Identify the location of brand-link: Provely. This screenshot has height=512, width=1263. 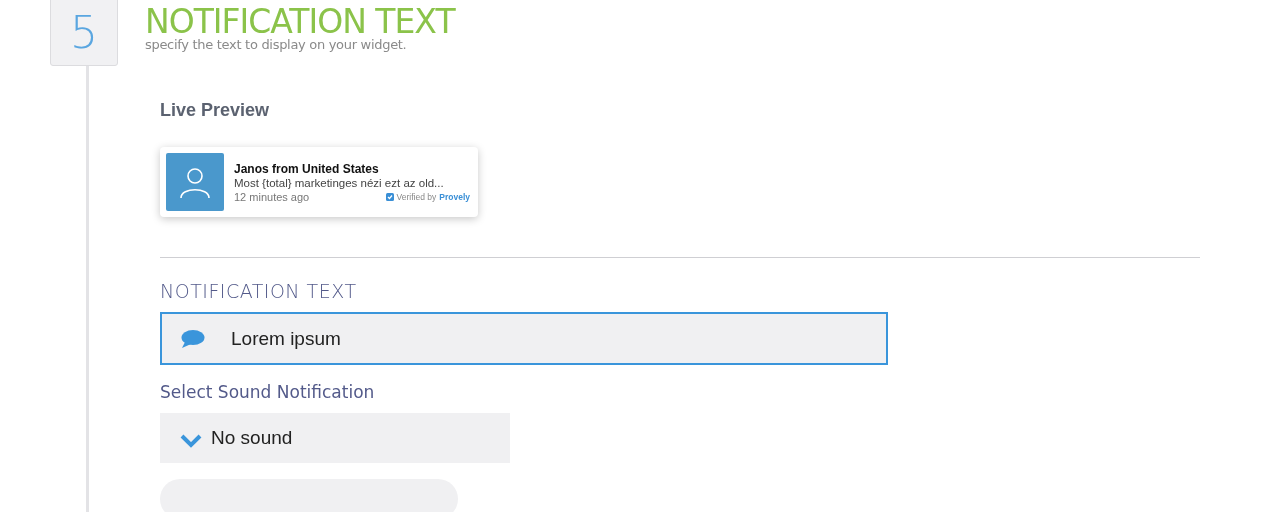
(454, 196).